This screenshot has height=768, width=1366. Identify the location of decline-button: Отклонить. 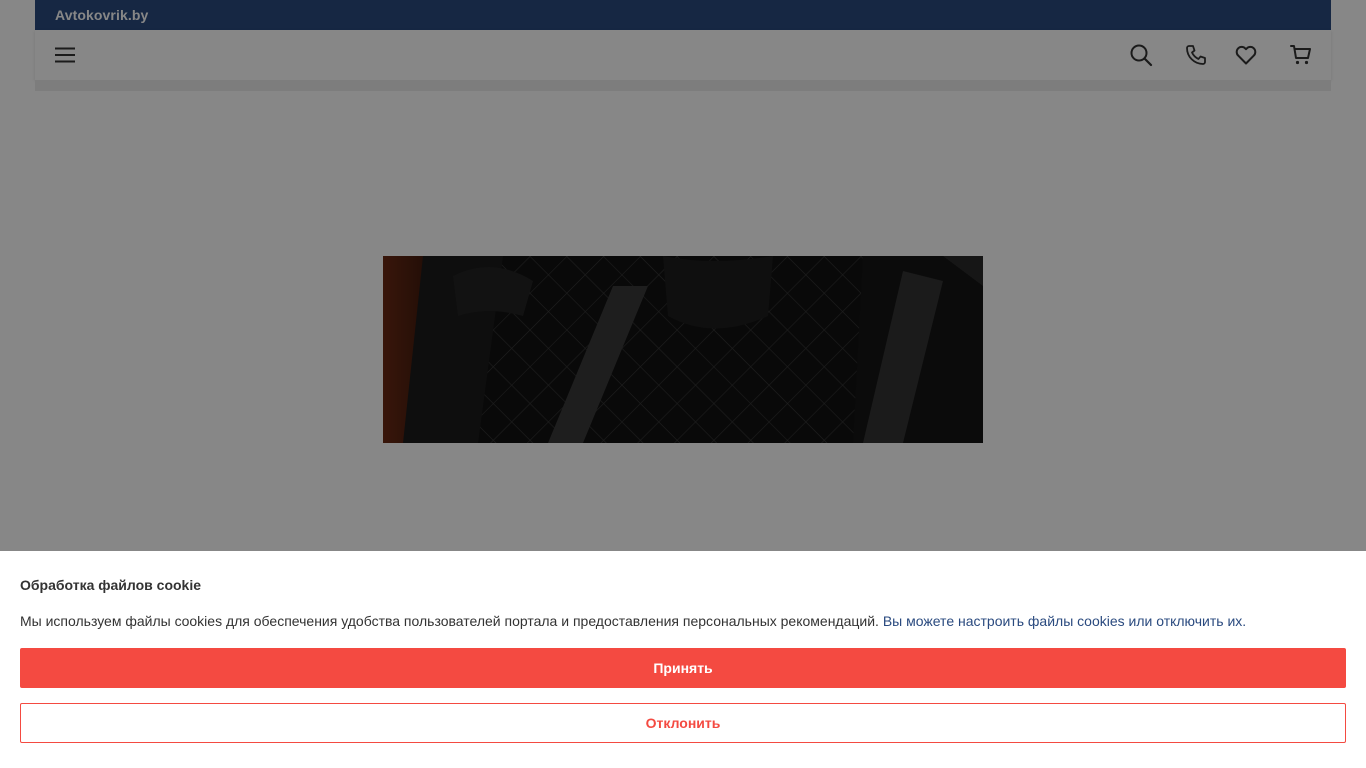
(683, 723).